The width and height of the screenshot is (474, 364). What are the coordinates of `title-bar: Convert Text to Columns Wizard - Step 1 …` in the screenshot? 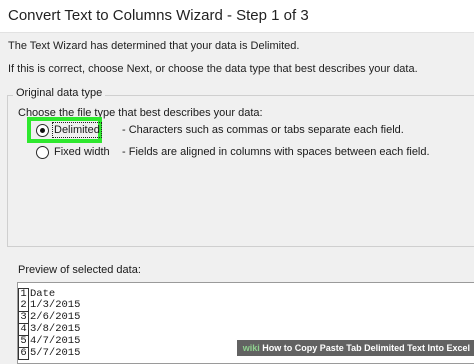 It's located at (237, 16).